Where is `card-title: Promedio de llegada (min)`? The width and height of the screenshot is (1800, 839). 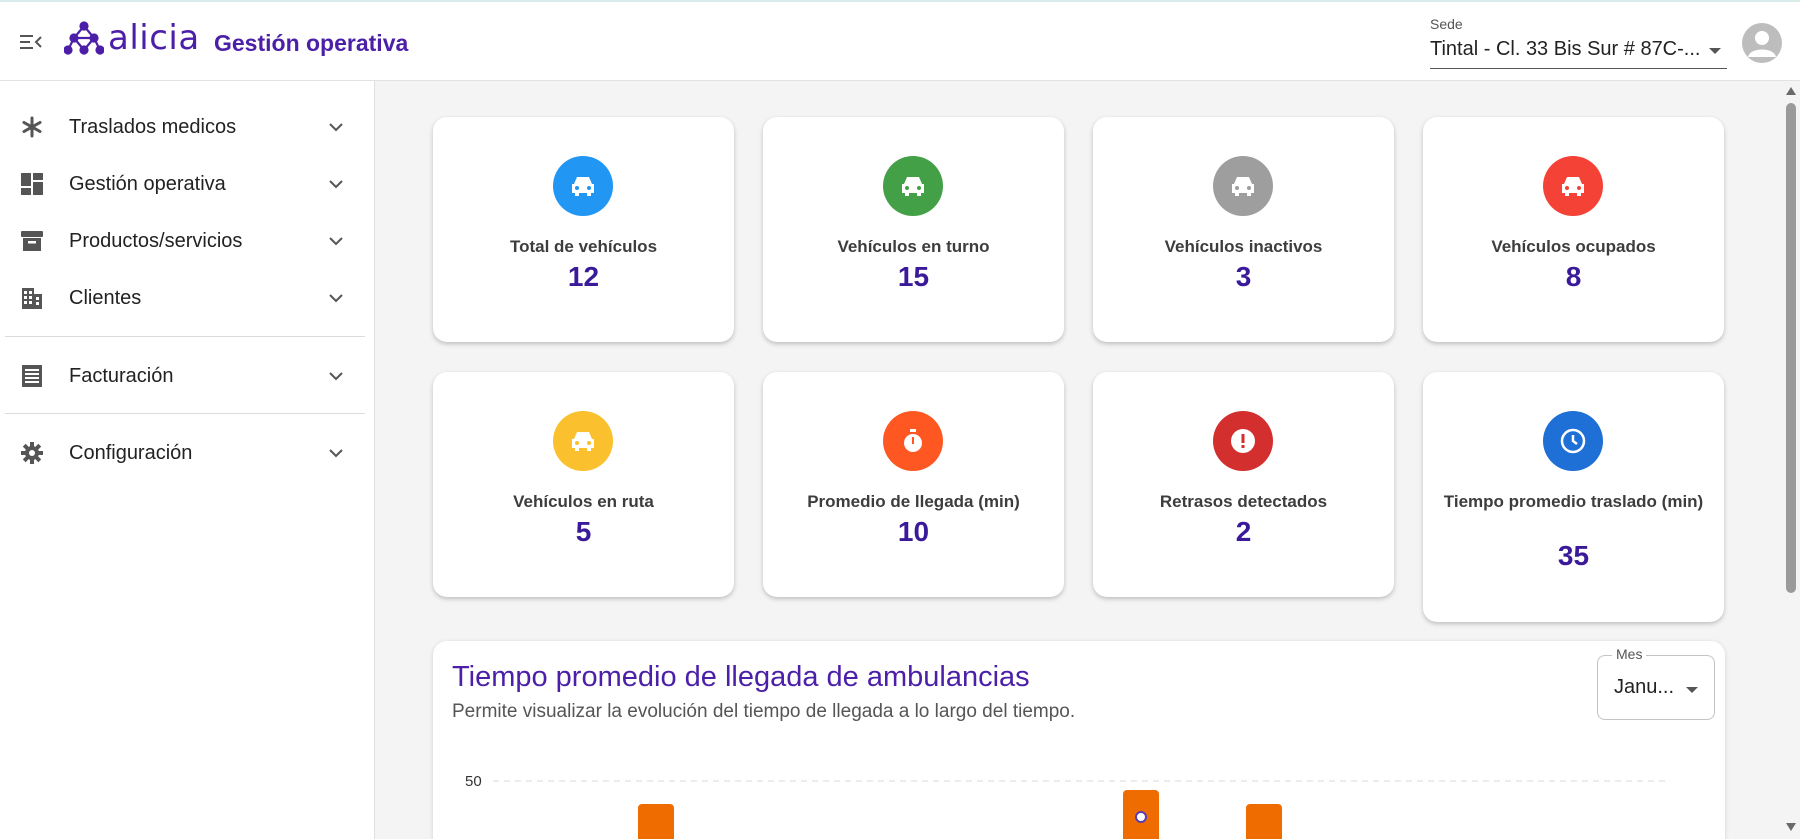
card-title: Promedio de llegada (min) is located at coordinates (913, 501).